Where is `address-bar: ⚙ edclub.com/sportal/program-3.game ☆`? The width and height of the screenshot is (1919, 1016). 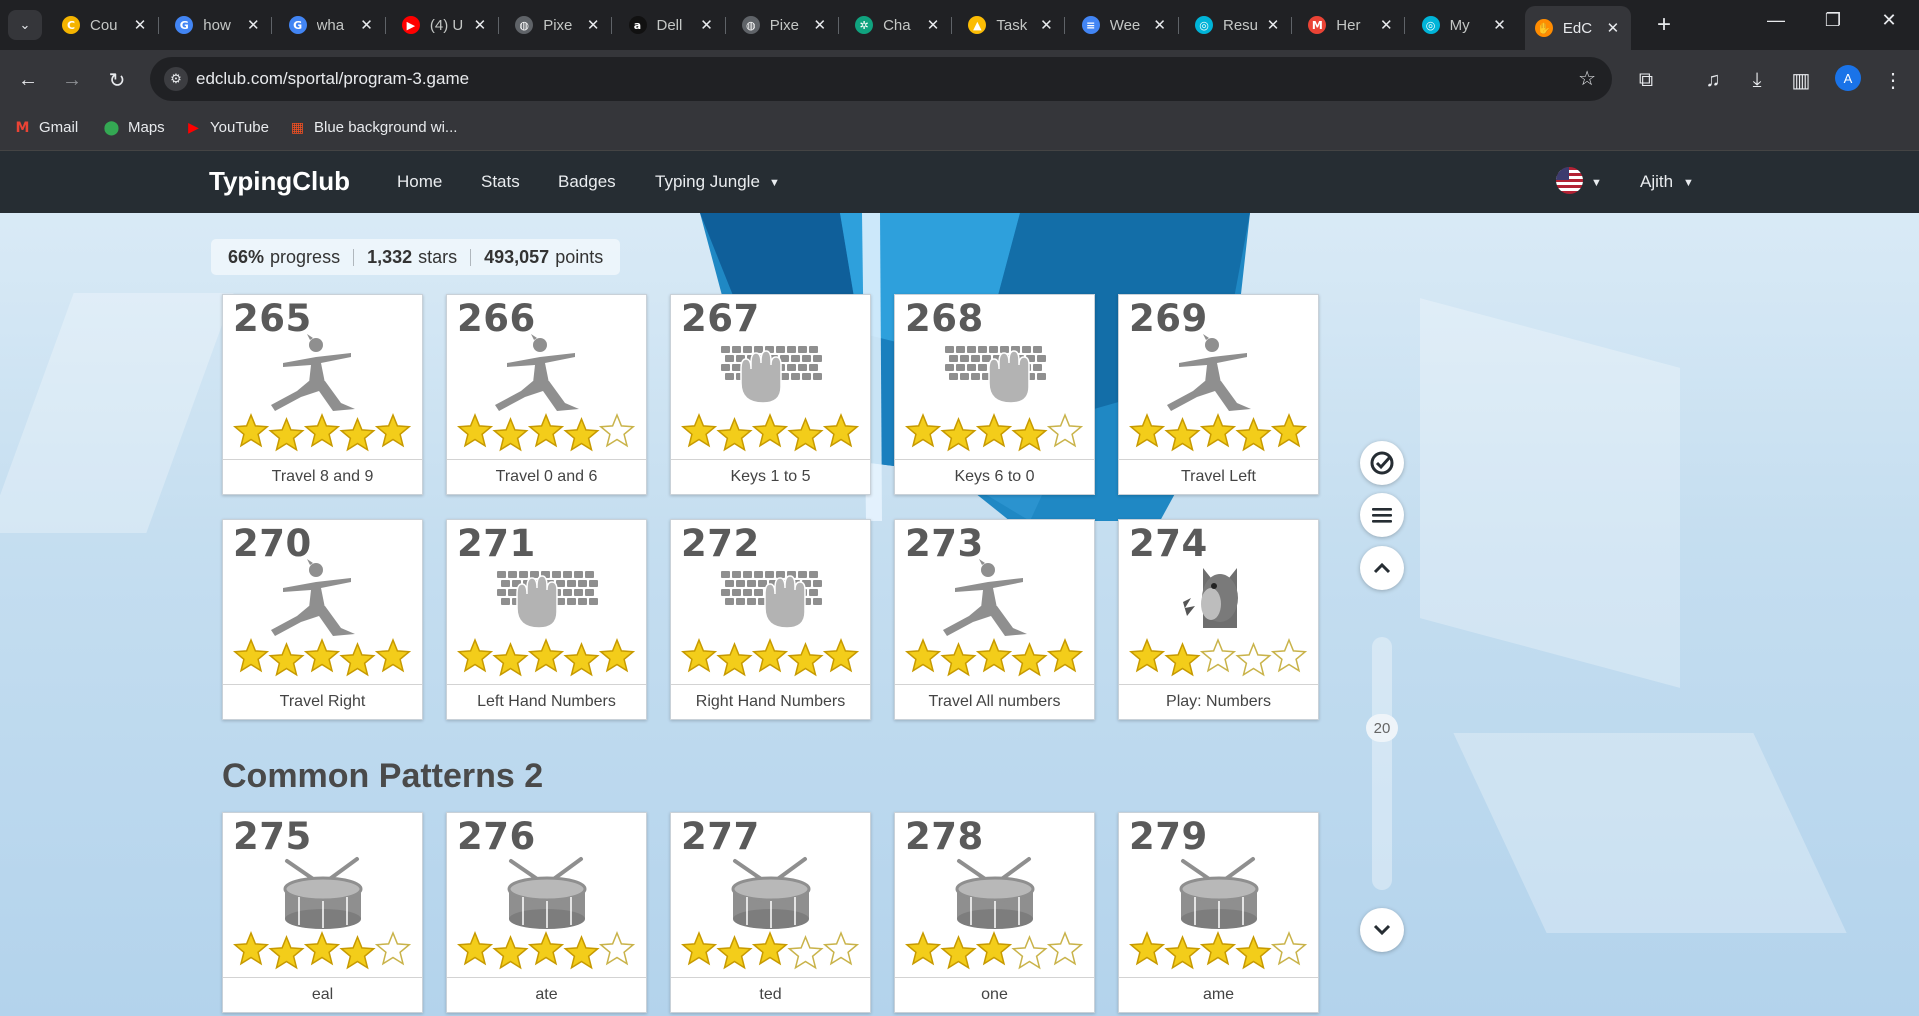
address-bar: ⚙ edclub.com/sportal/program-3.game ☆ is located at coordinates (881, 79).